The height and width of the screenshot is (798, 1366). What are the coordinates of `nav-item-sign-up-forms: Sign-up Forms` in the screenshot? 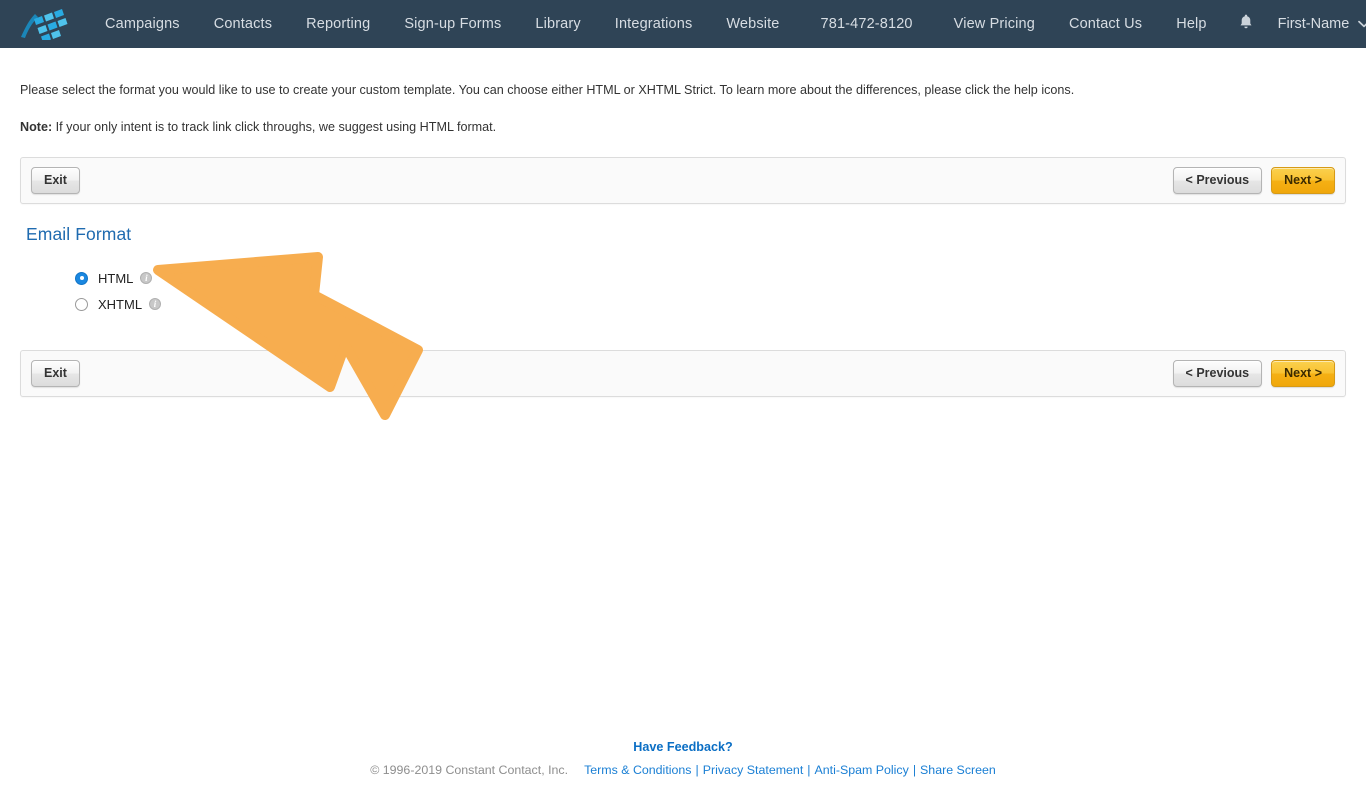 It's located at (452, 24).